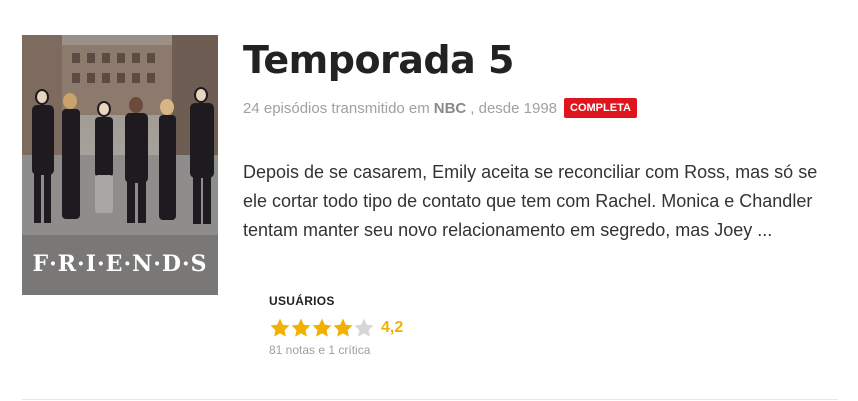  What do you see at coordinates (336, 350) in the screenshot?
I see `rating-count: 81 notas e 1 crítica` at bounding box center [336, 350].